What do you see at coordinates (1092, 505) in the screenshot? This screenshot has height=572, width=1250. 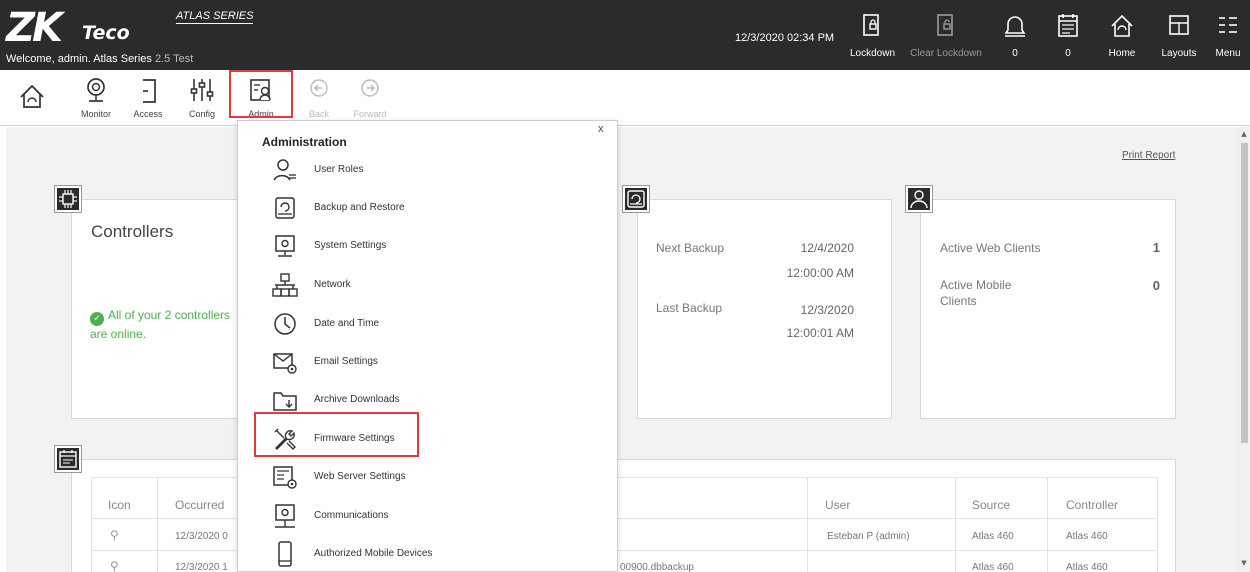 I see `column-header-controller: Controller` at bounding box center [1092, 505].